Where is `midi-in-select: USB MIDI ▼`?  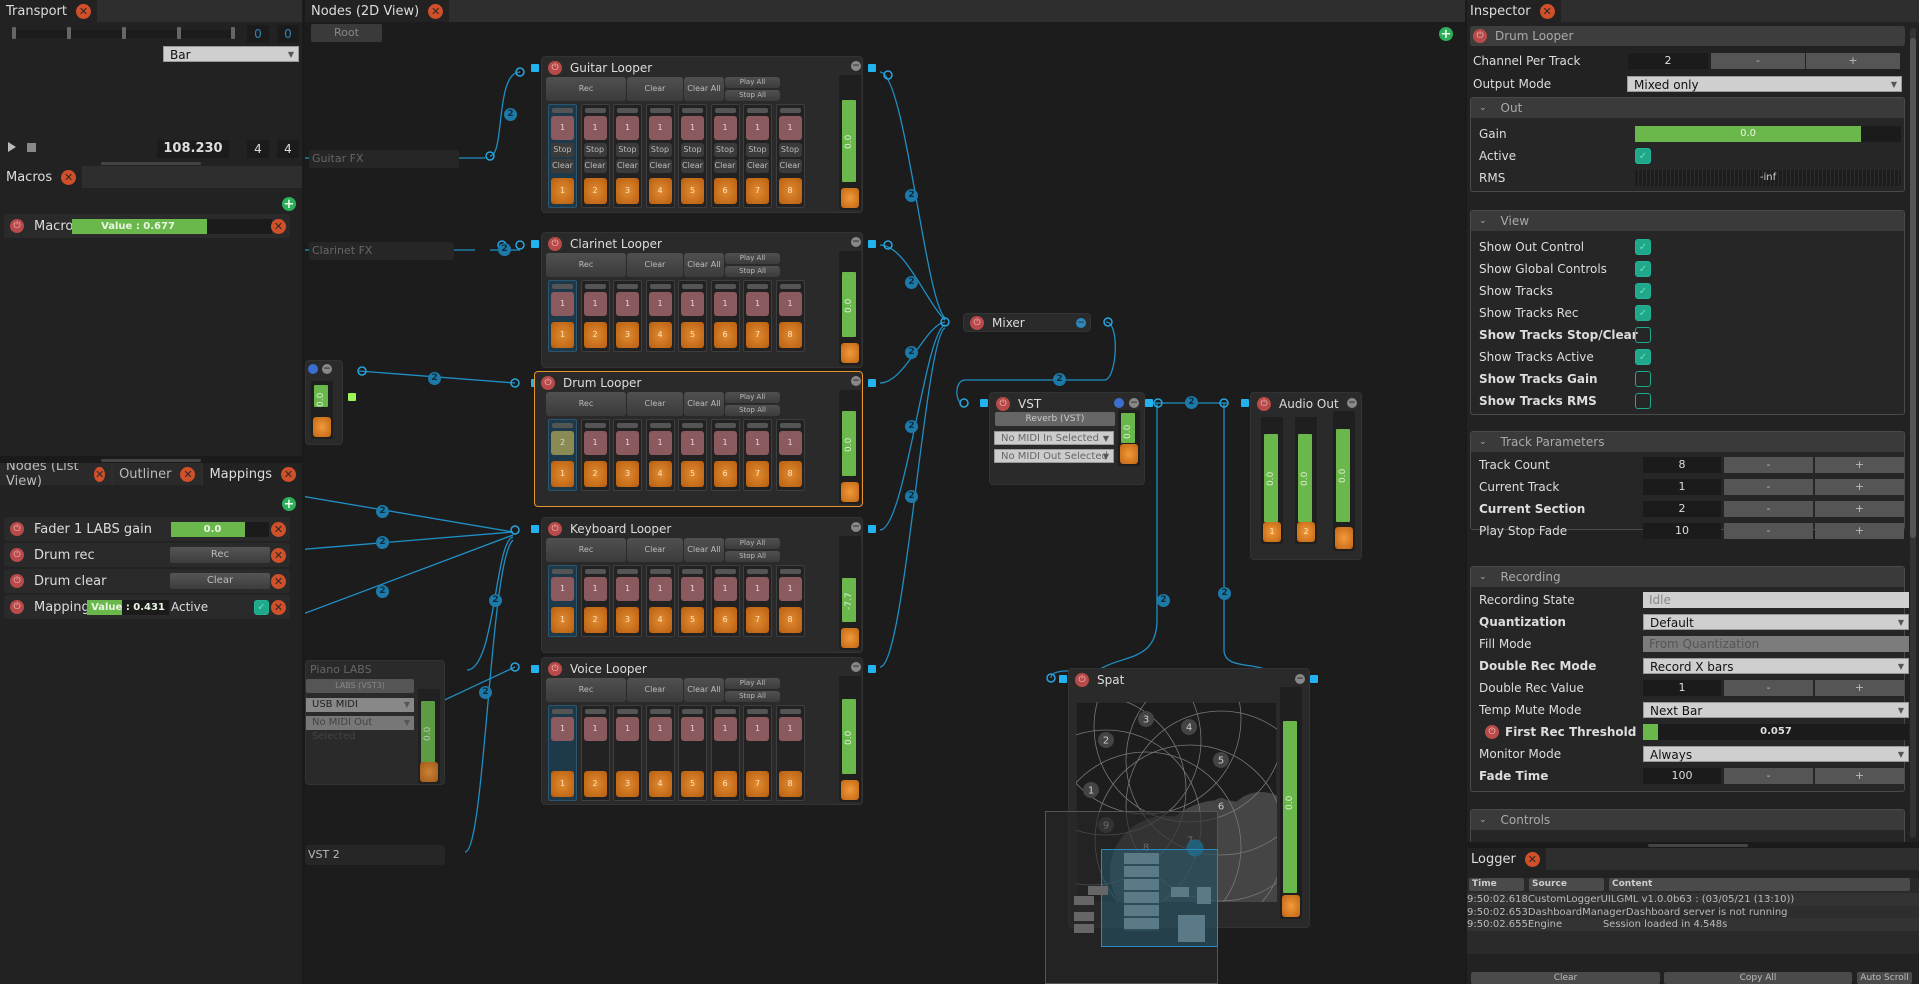
midi-in-select: USB MIDI ▼ is located at coordinates (360, 705).